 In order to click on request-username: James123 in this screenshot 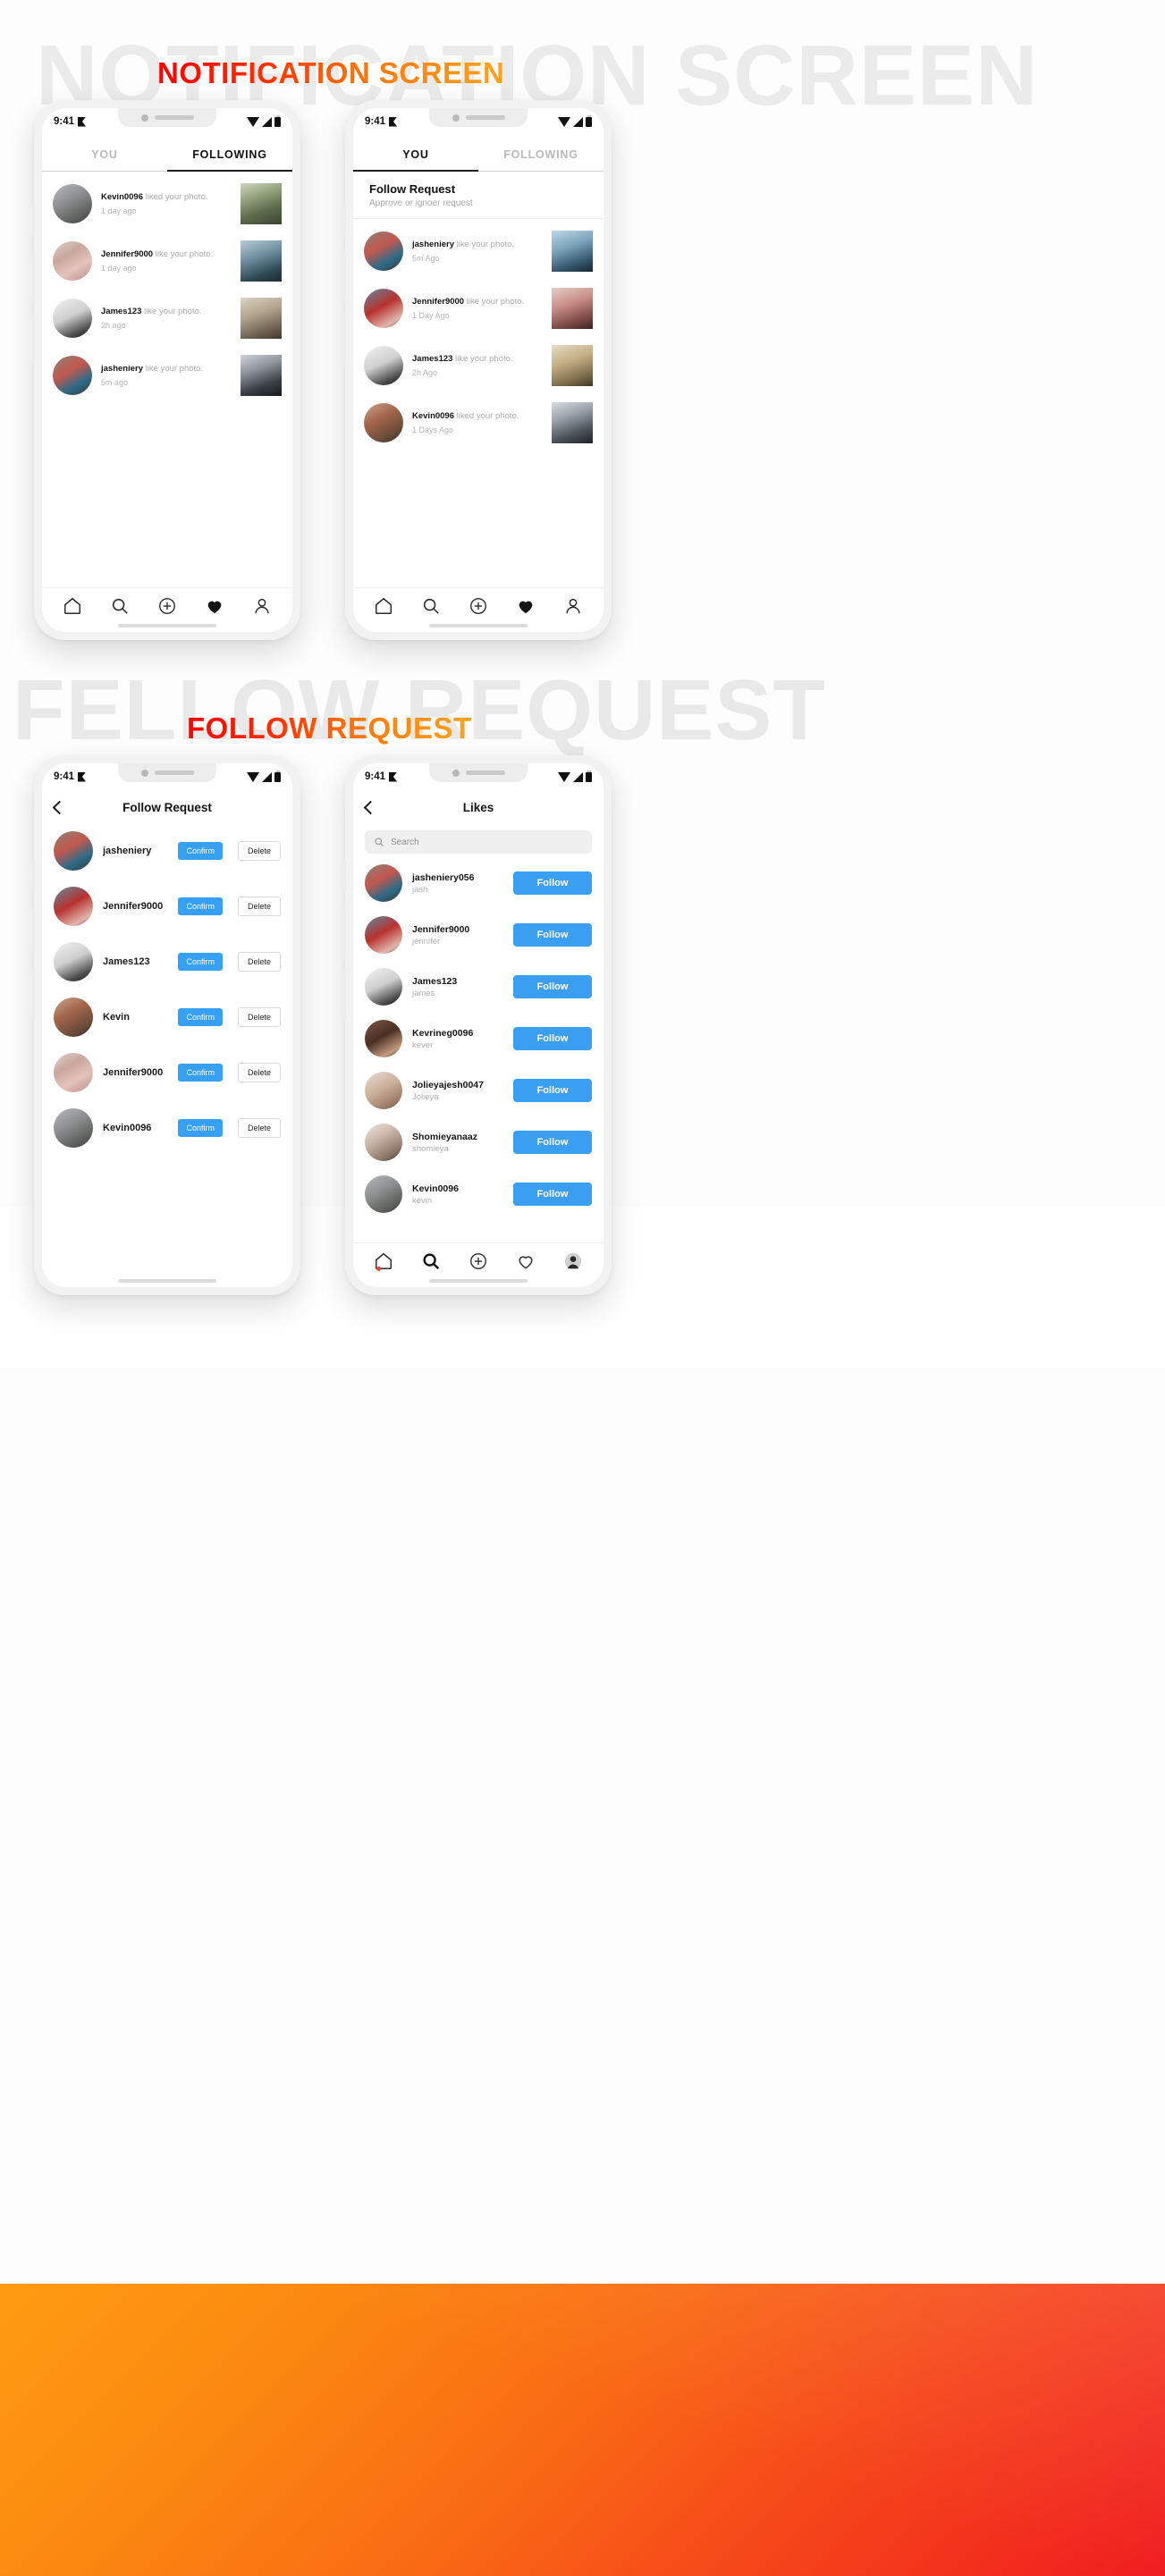, I will do `click(135, 962)`.